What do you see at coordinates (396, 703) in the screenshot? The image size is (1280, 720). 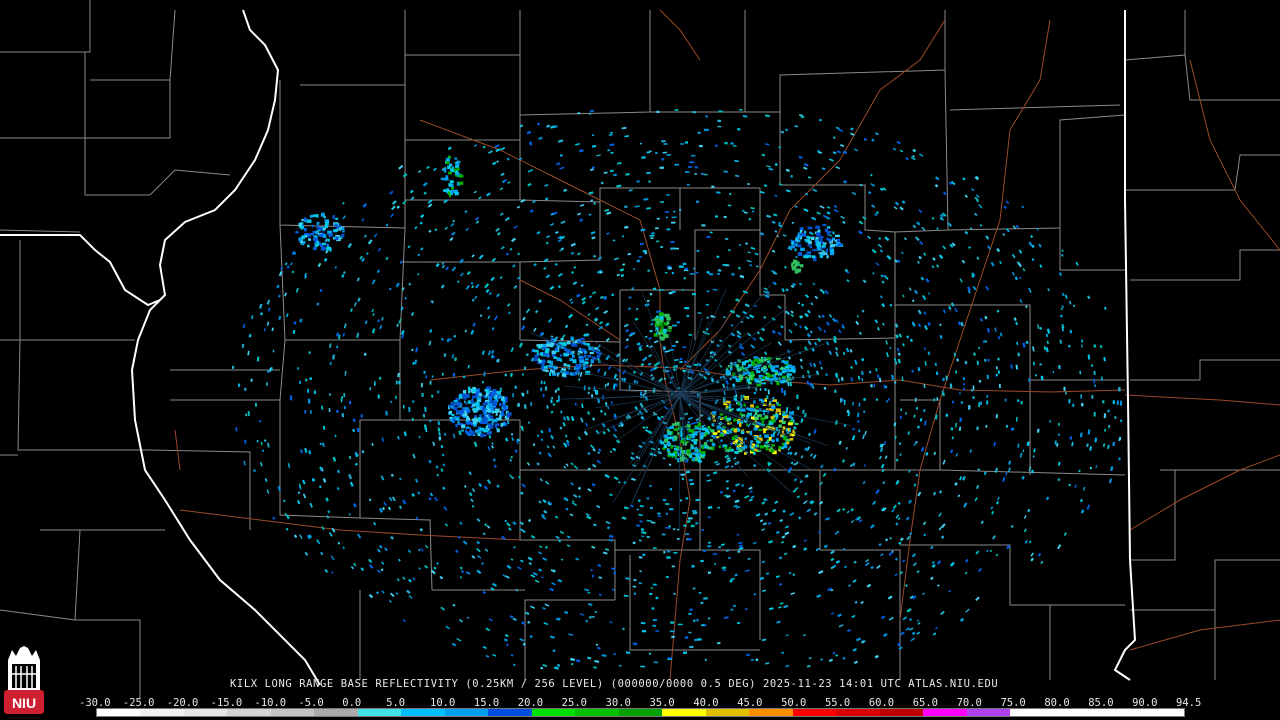 I see `colorbar-tick-label: 5.0` at bounding box center [396, 703].